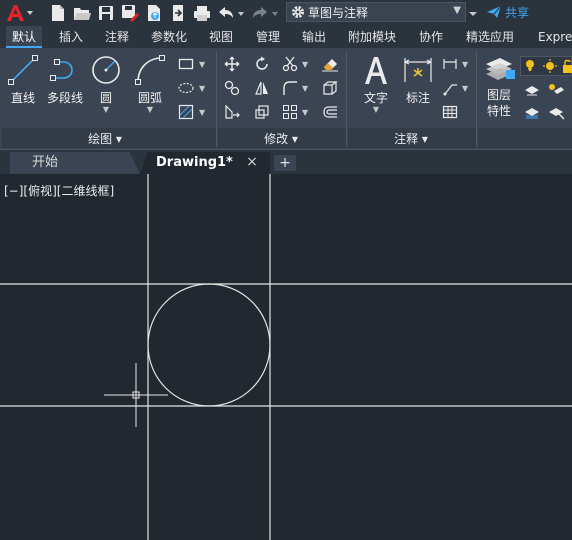 This screenshot has width=572, height=540. Describe the element at coordinates (411, 139) in the screenshot. I see `annotation-panel-title: 注释 ▾` at that location.